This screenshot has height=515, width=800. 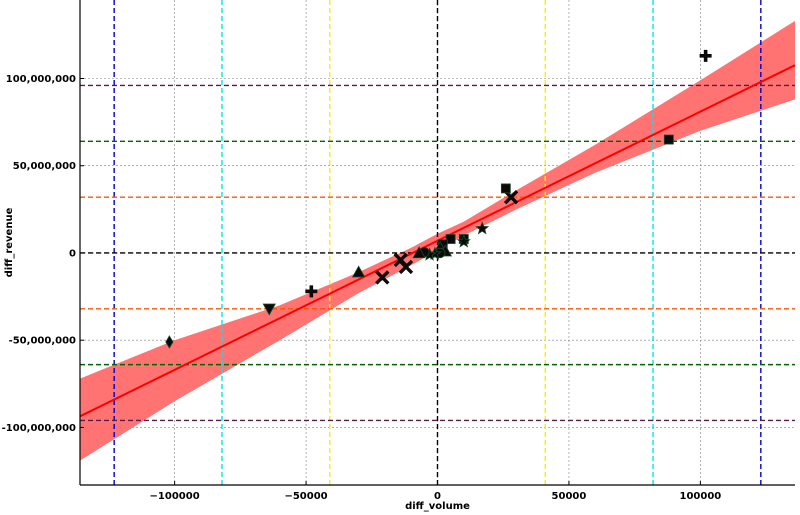 I want to click on x-tick-label-0: −100000, so click(x=175, y=496).